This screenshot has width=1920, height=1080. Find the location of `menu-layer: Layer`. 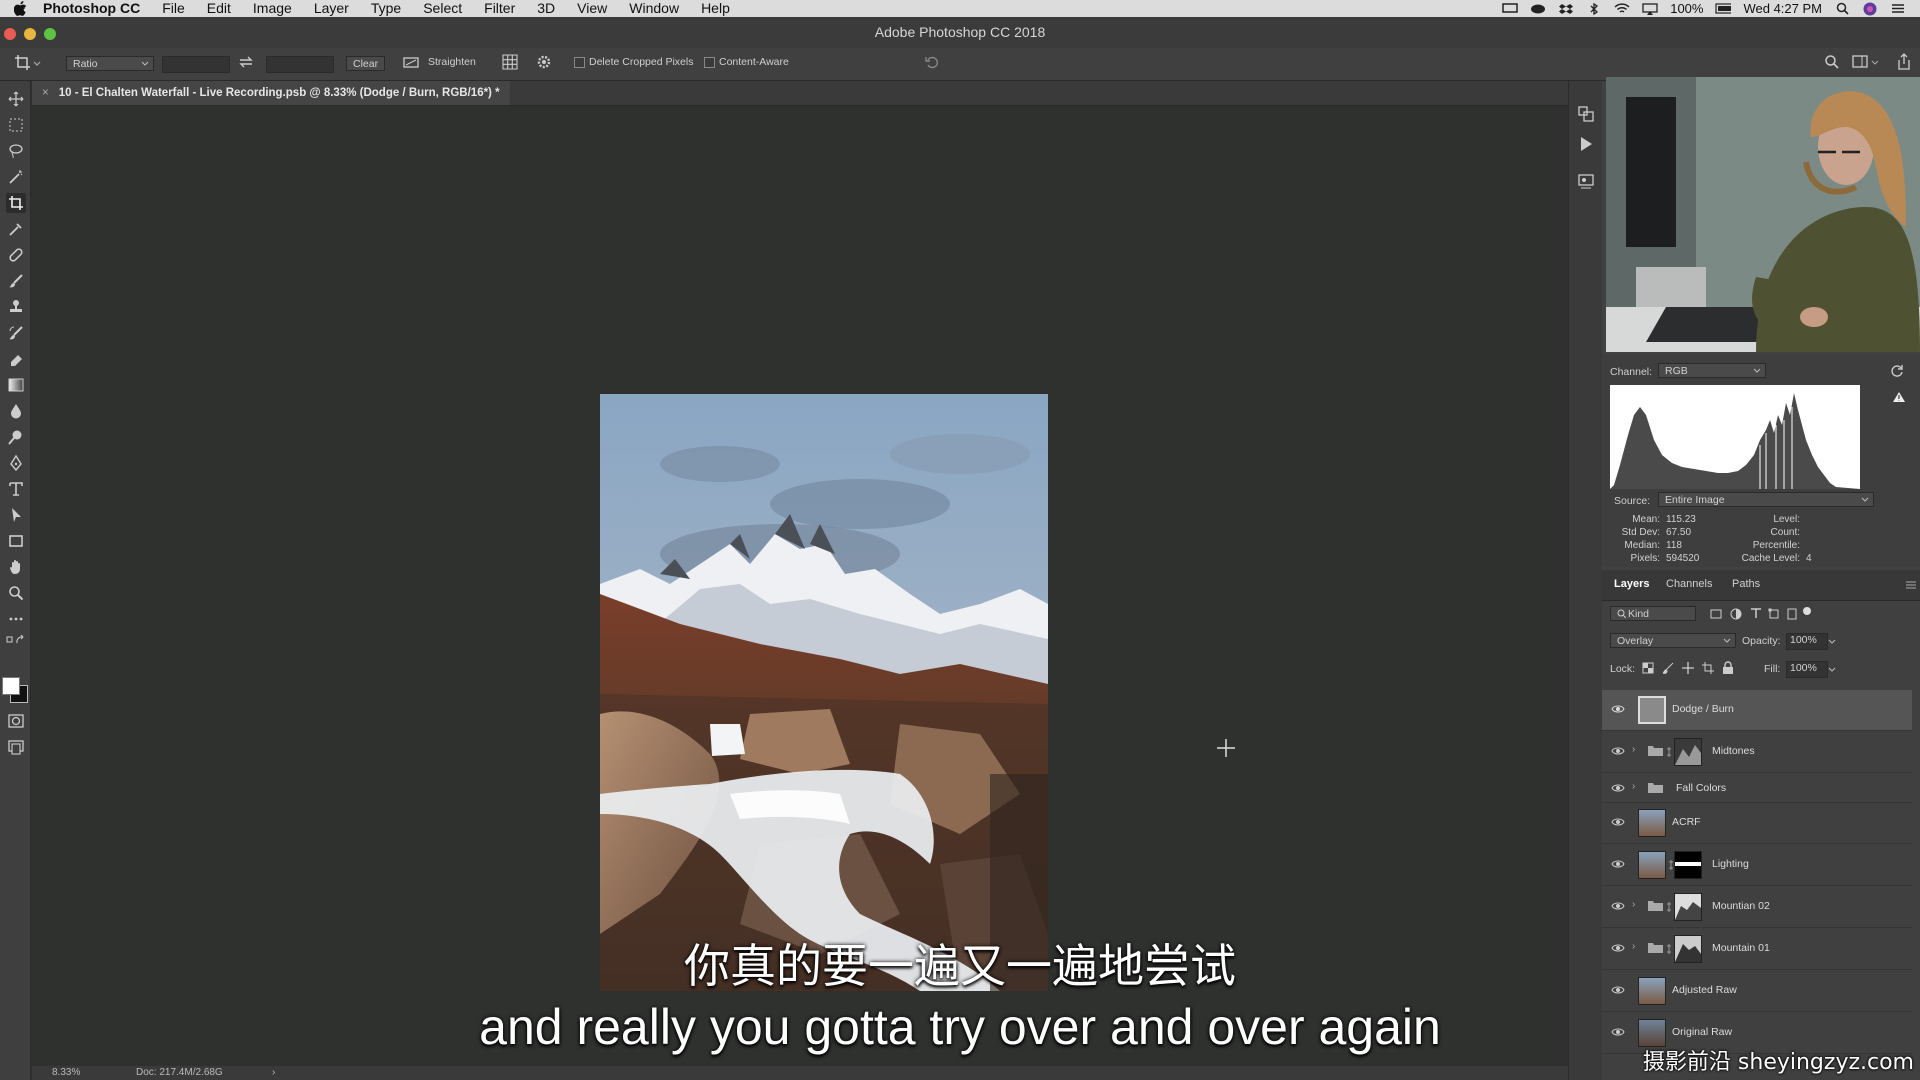

menu-layer: Layer is located at coordinates (331, 8).